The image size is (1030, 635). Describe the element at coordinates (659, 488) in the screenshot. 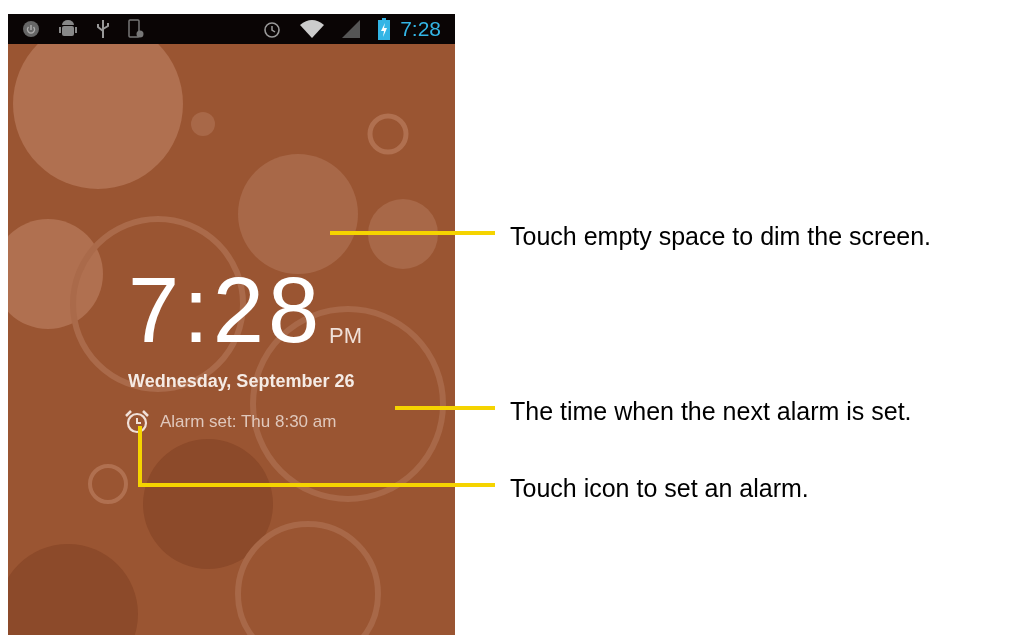

I see `callout-text: Touch icon to set an alarm.` at that location.